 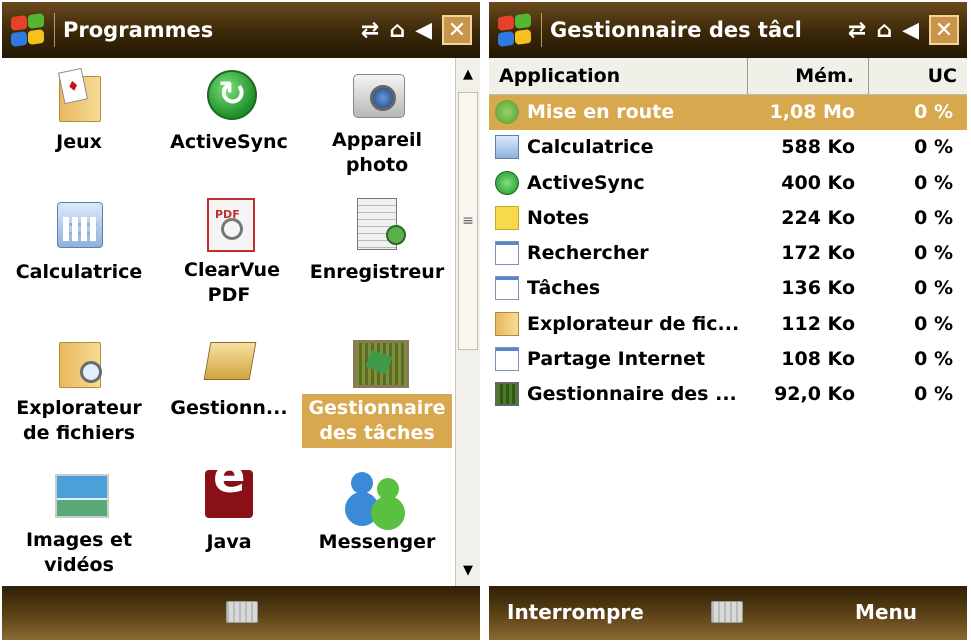 I want to click on program-pictures-videos: Images et vidéos, so click(x=79, y=520).